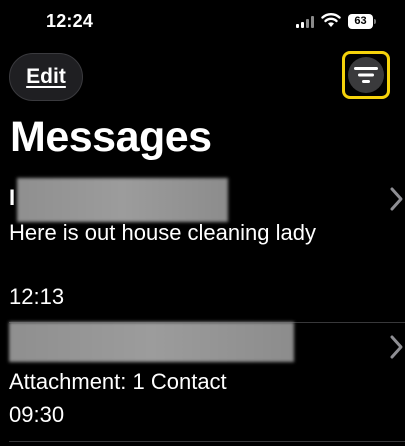 The width and height of the screenshot is (405, 446). I want to click on battery-level: 63, so click(360, 21).